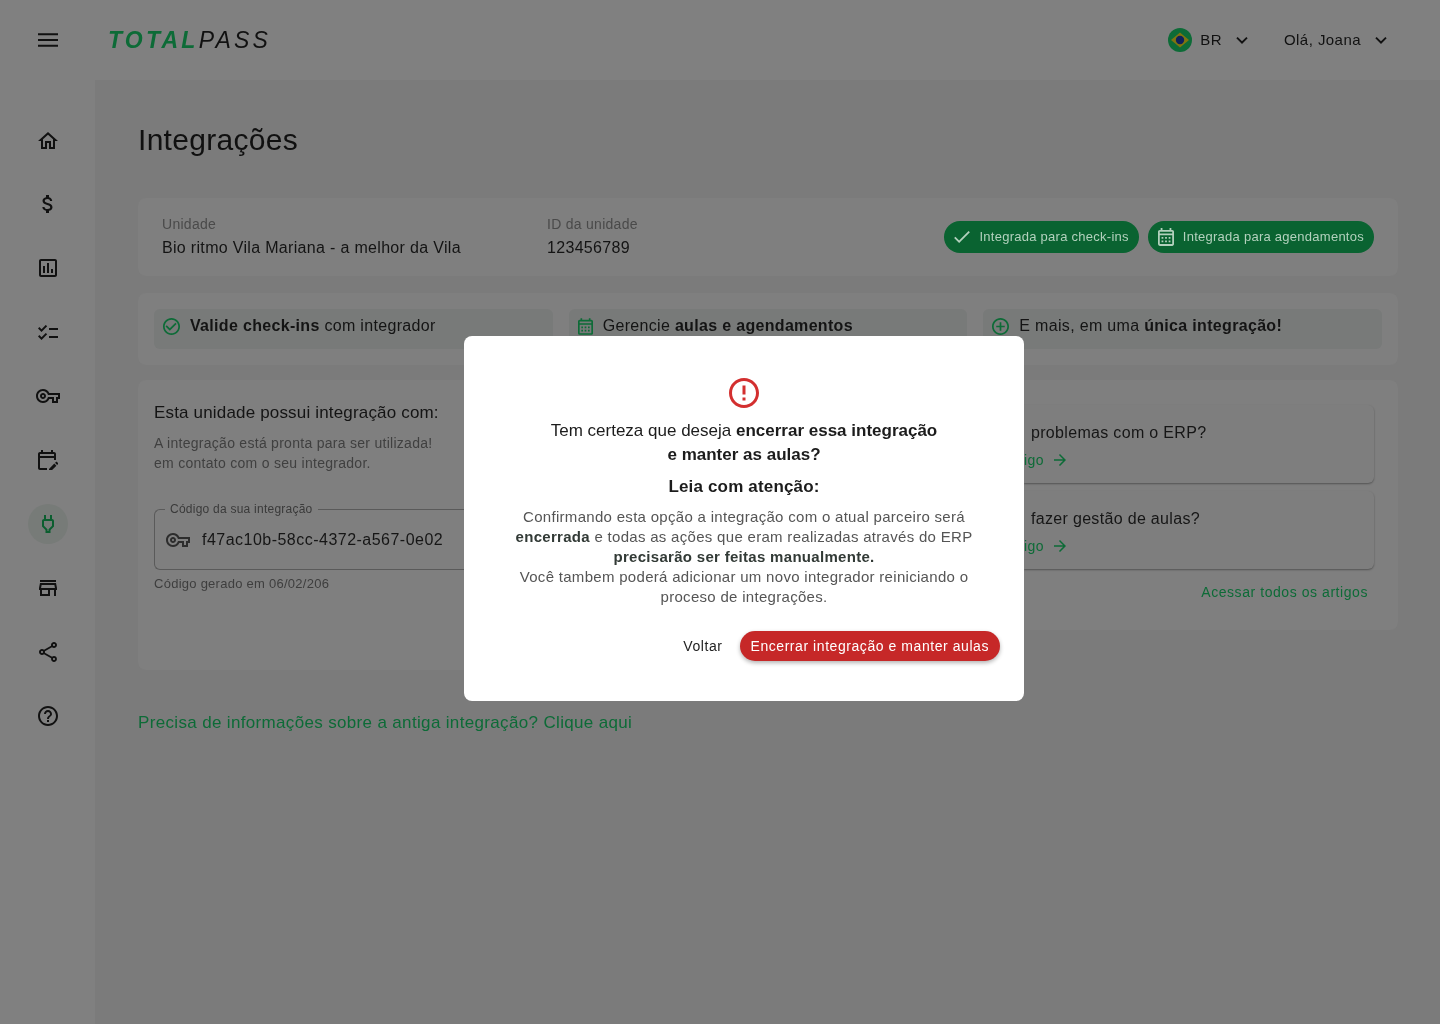  What do you see at coordinates (1208, 40) in the screenshot?
I see `language-selector: BR` at bounding box center [1208, 40].